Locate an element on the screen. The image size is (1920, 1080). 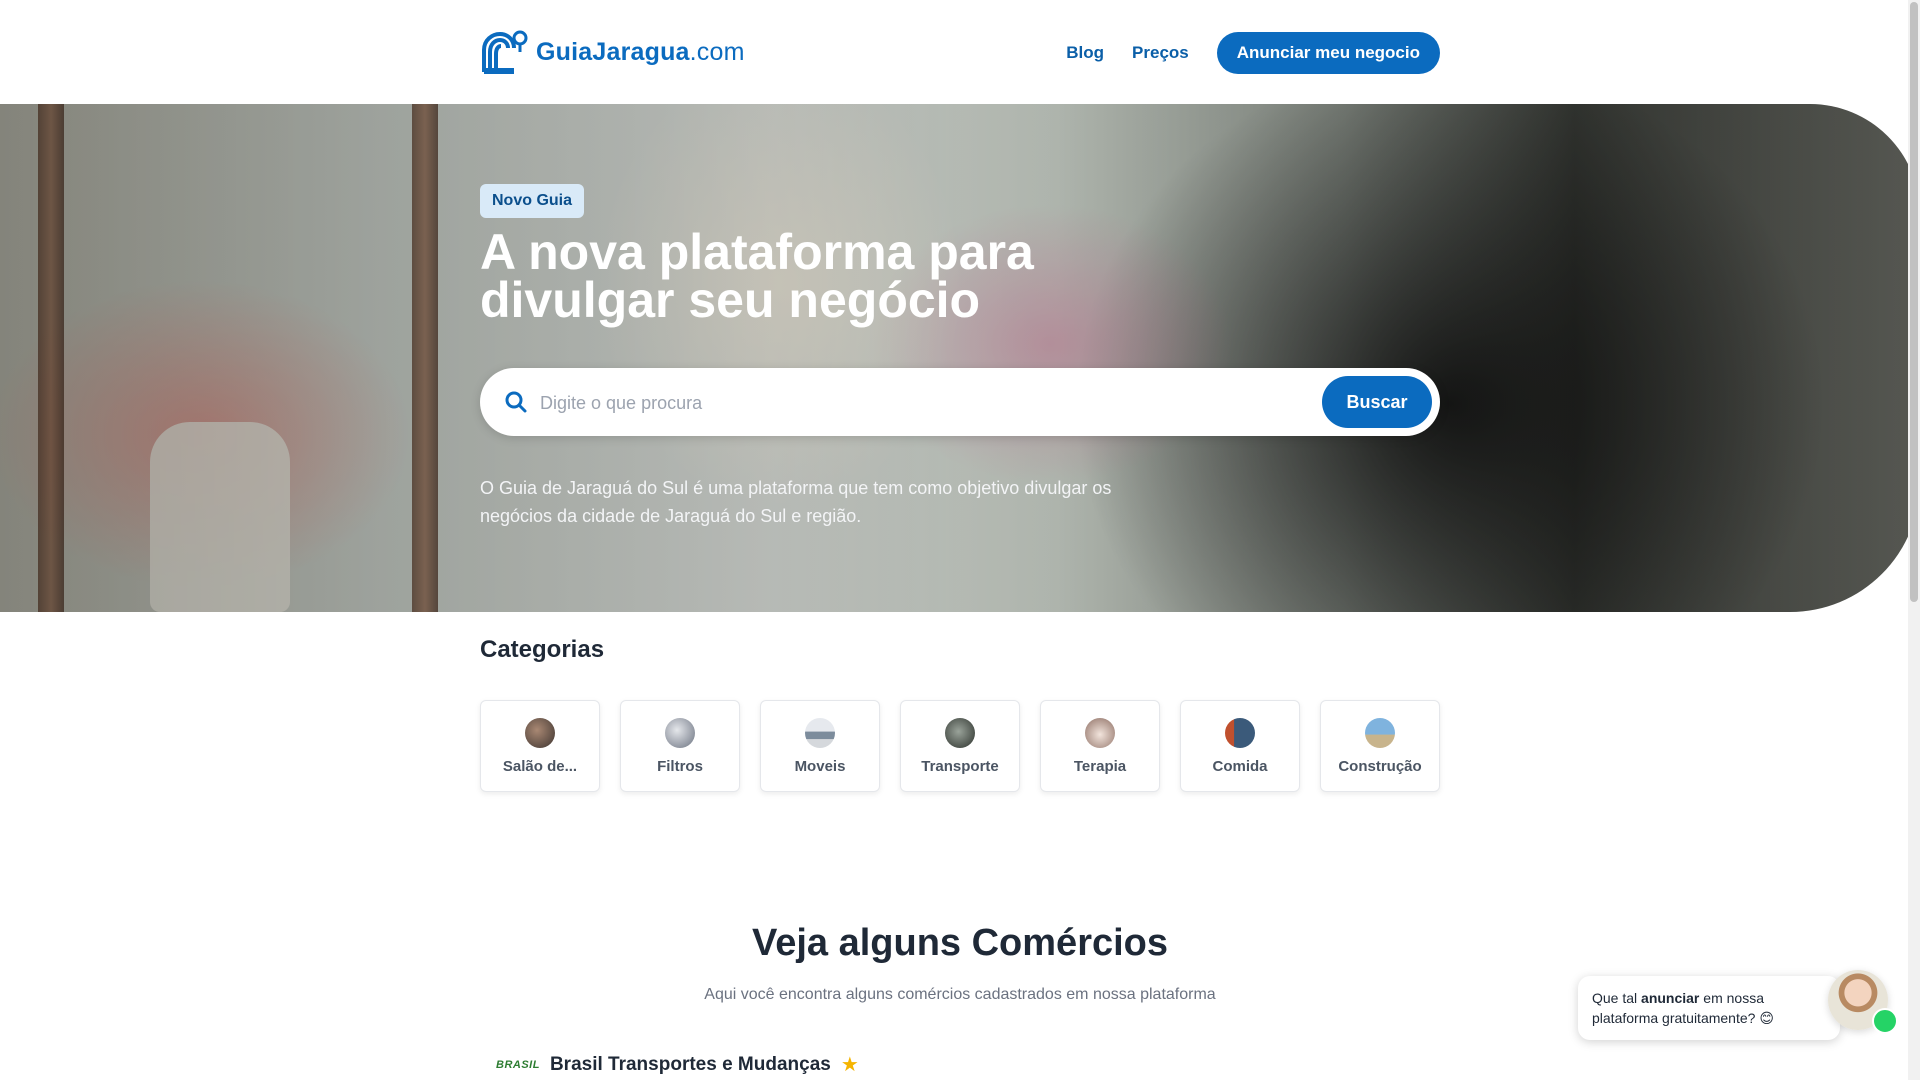
logo-text: GuiaJaragua.com is located at coordinates (640, 51).